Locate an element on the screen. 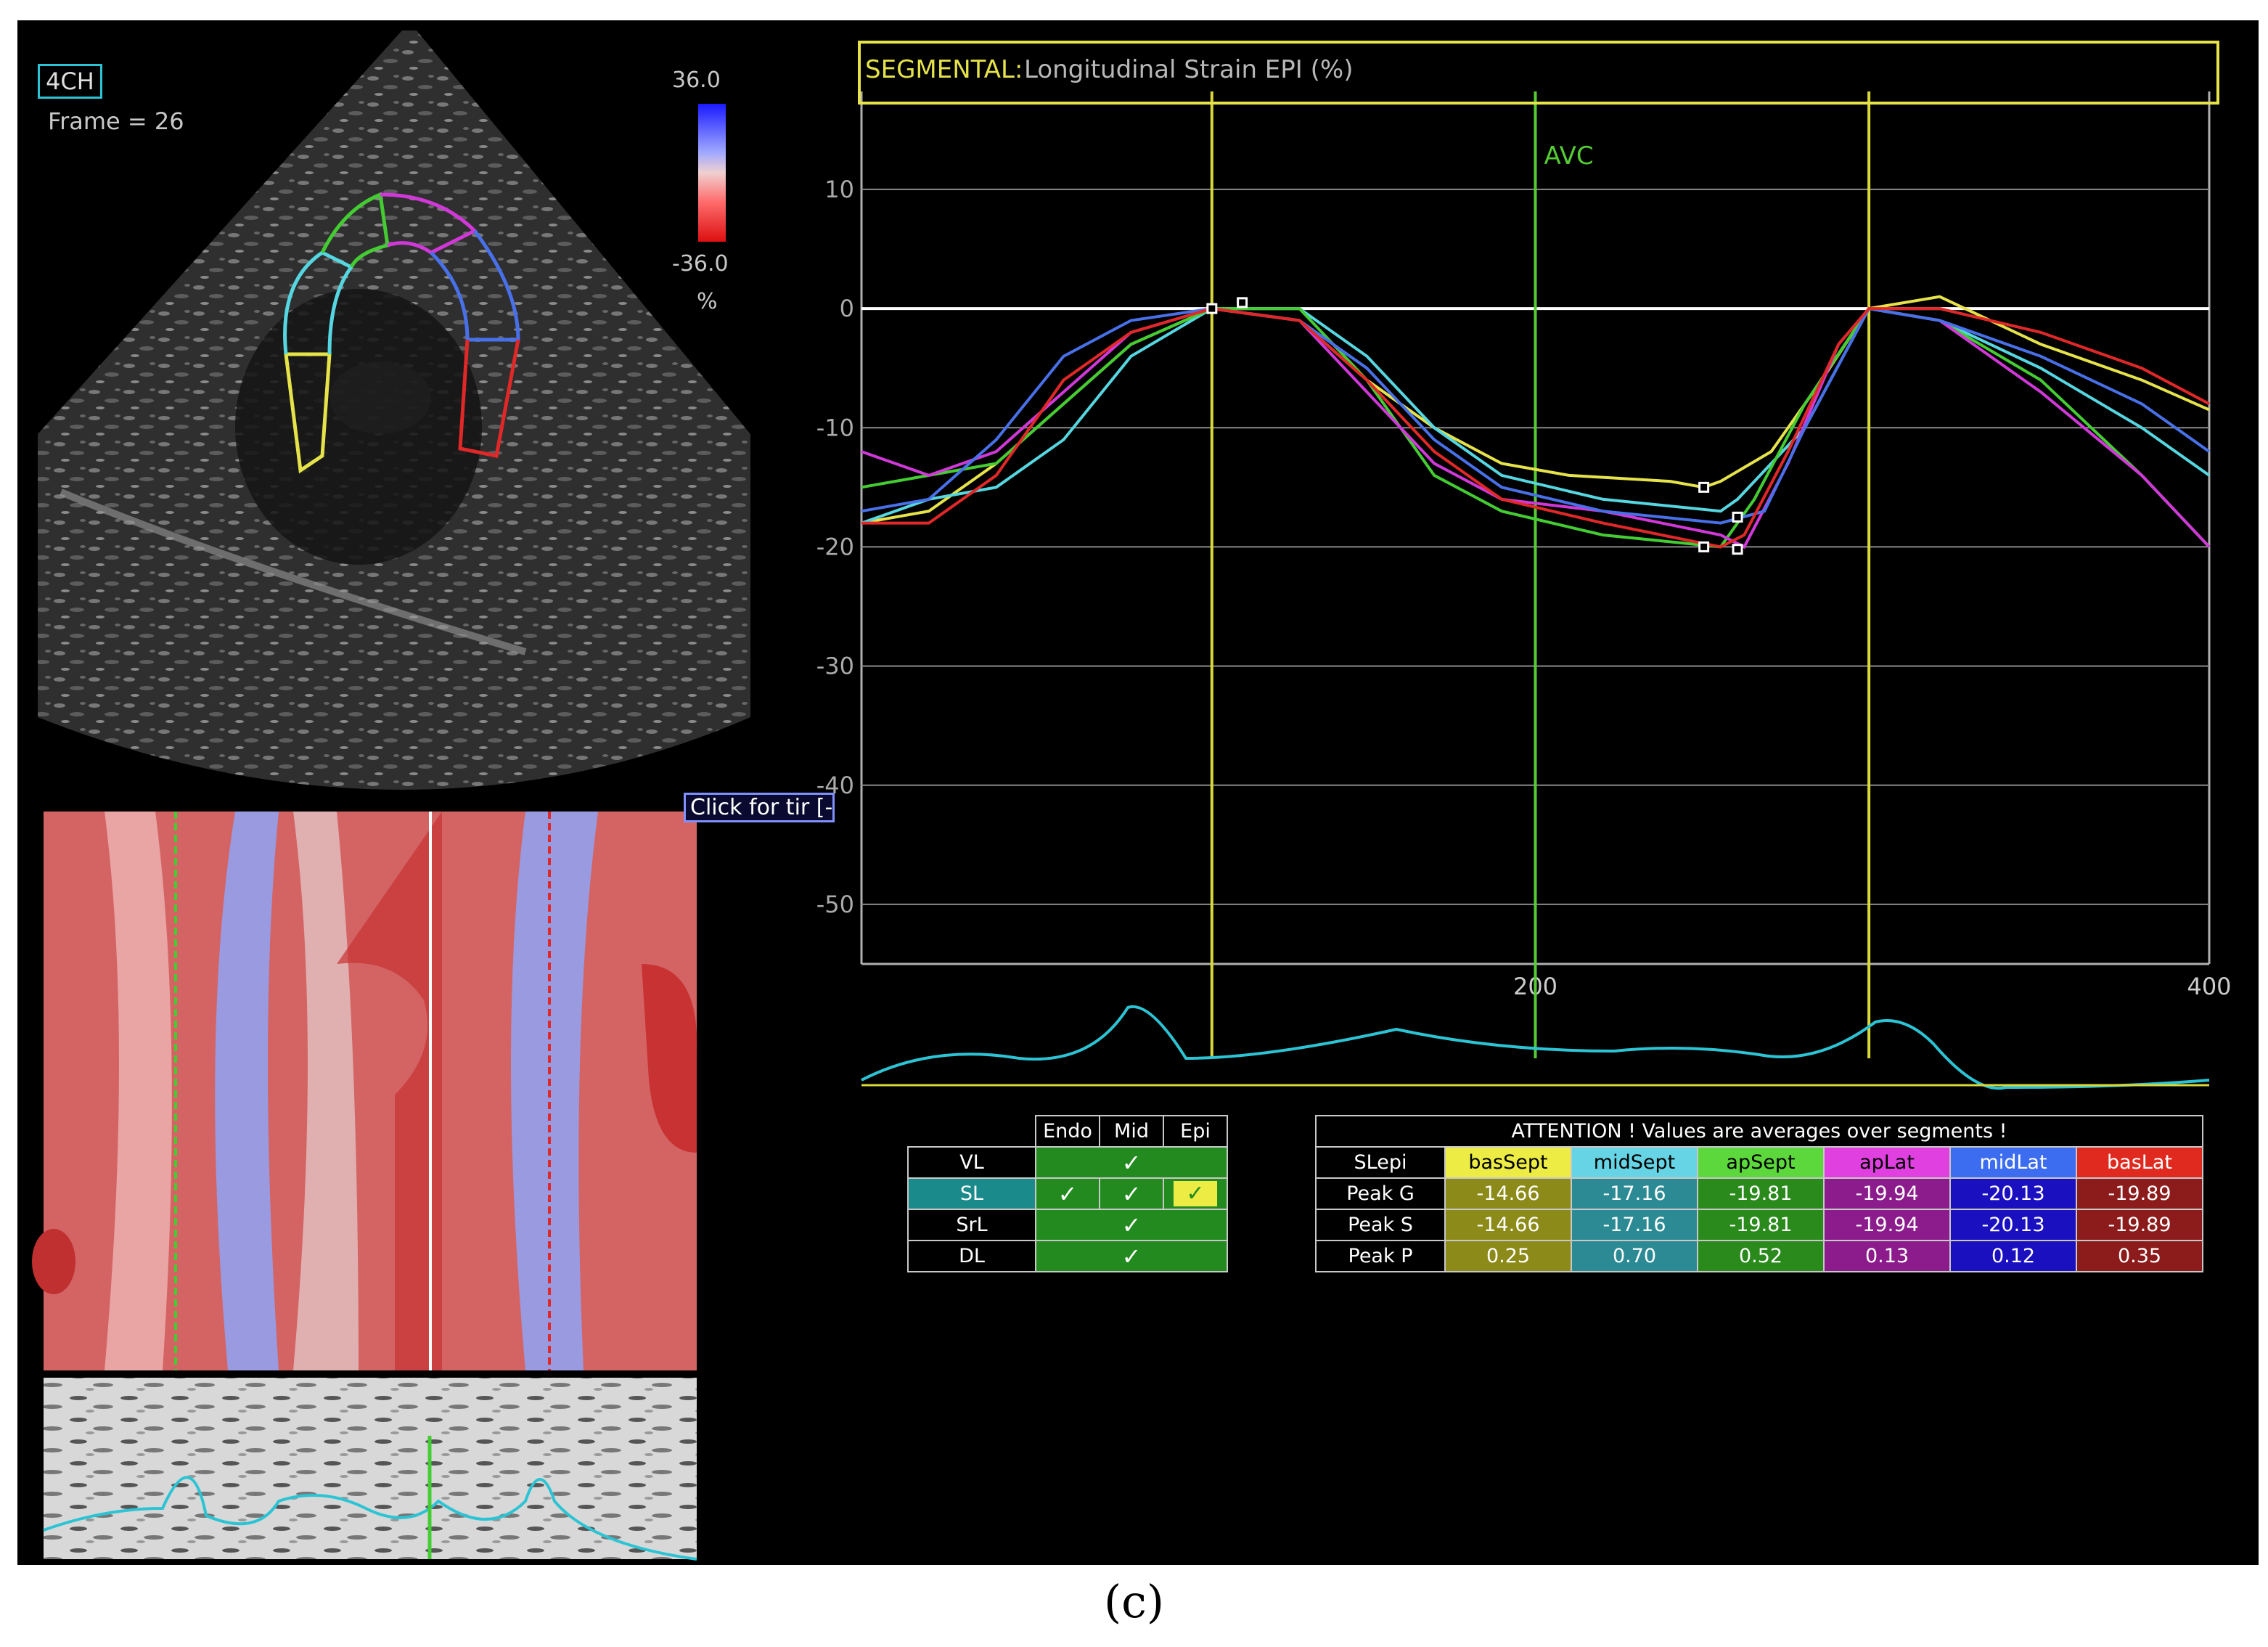 The height and width of the screenshot is (1647, 2268). param-sl: SL is located at coordinates (971, 1193).